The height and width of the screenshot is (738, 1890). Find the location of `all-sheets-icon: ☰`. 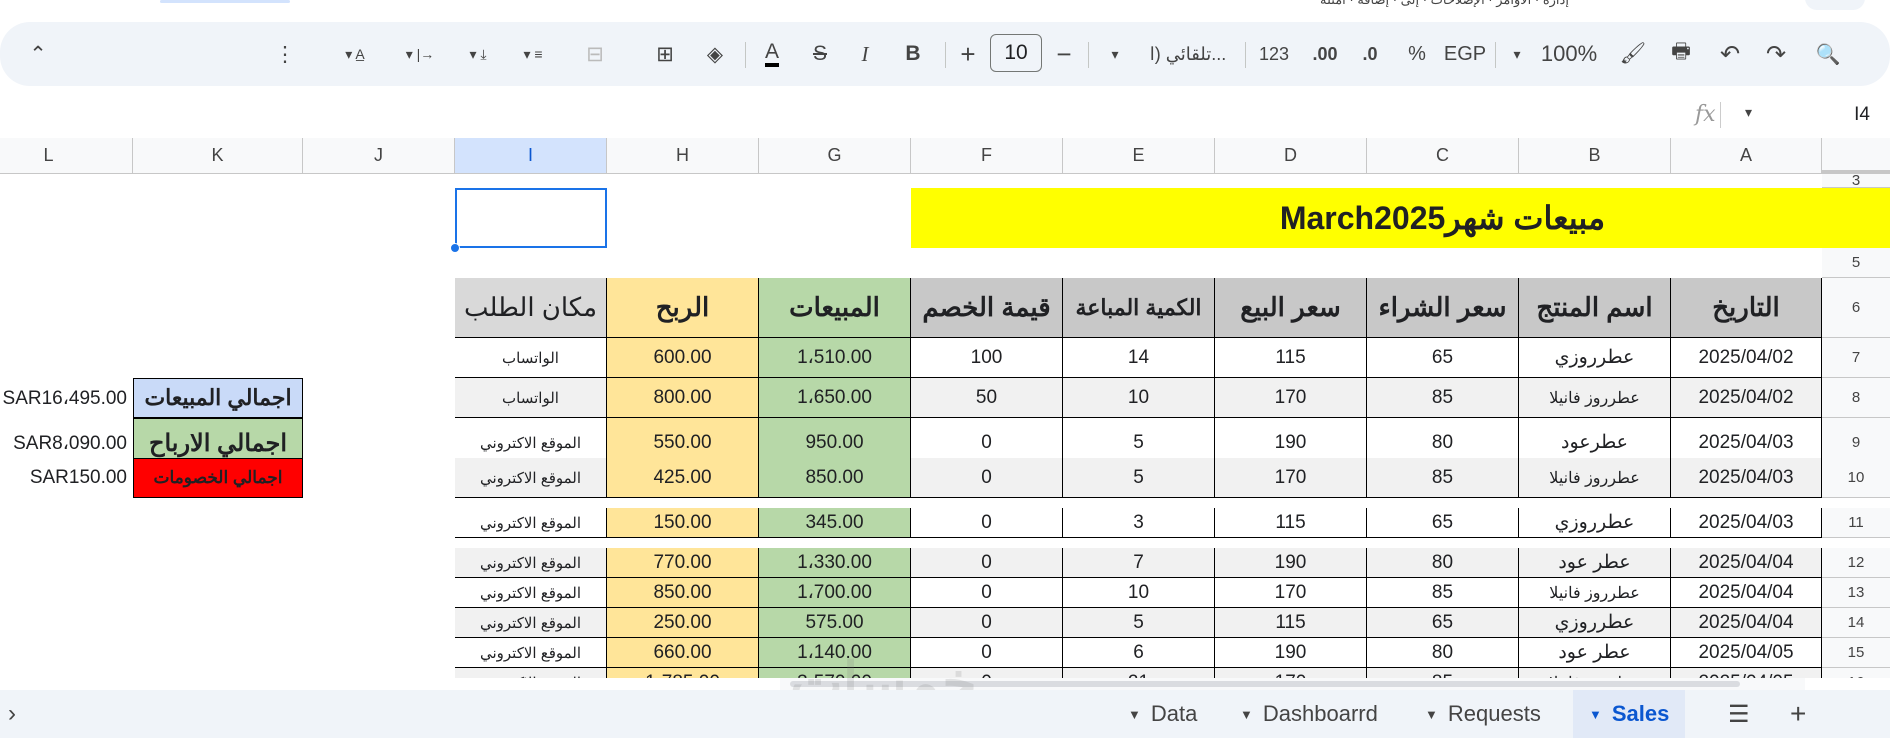

all-sheets-icon: ☰ is located at coordinates (1739, 714).